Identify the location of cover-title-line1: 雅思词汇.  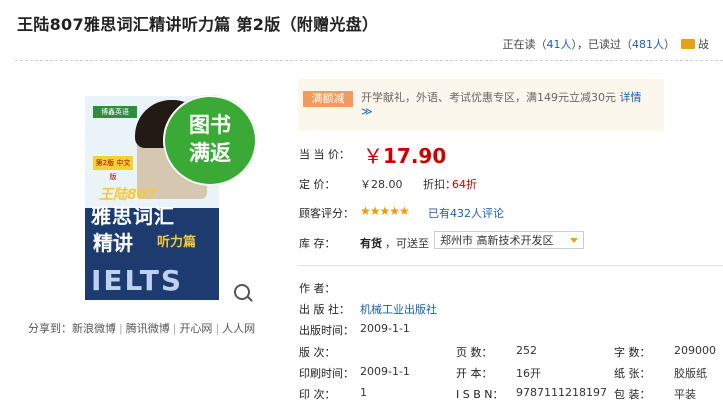
(133, 216).